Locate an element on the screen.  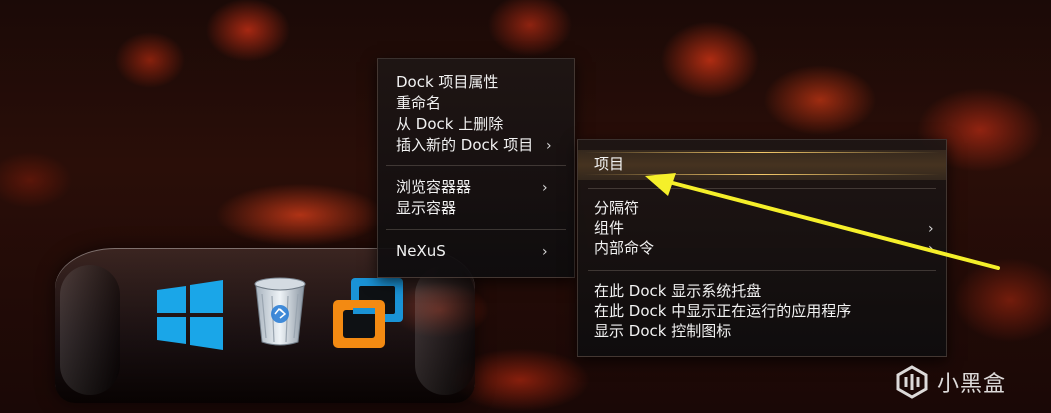
watermark-text: 小黑盒 is located at coordinates (972, 384).